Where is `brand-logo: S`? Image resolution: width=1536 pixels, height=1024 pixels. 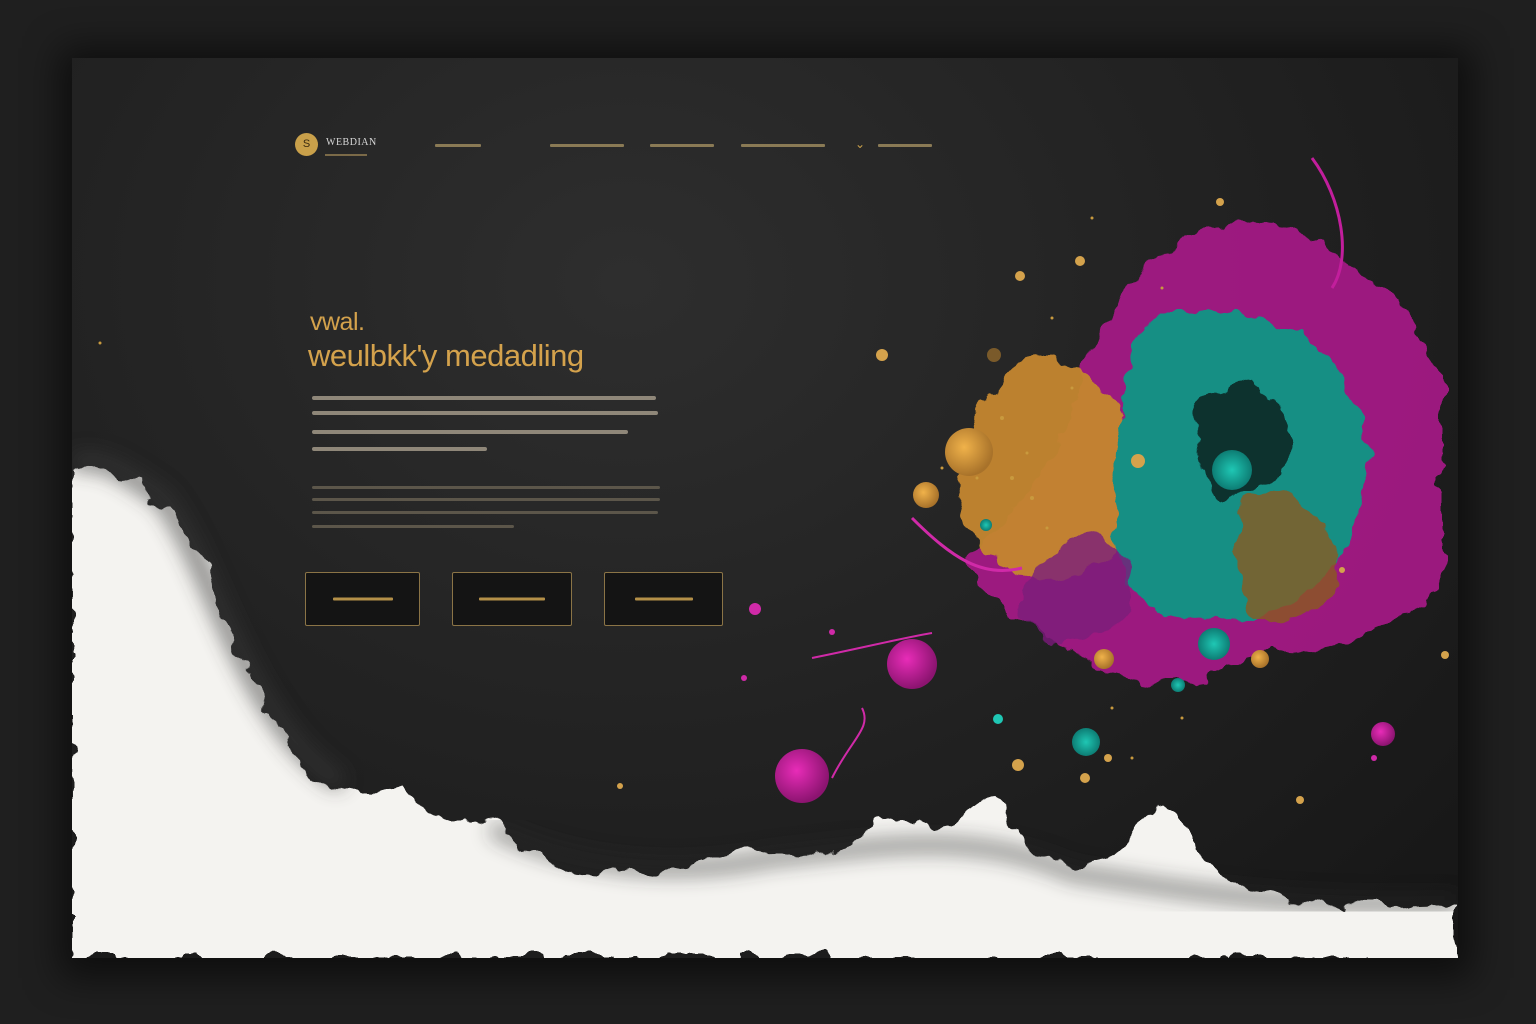
brand-logo: S is located at coordinates (306, 144).